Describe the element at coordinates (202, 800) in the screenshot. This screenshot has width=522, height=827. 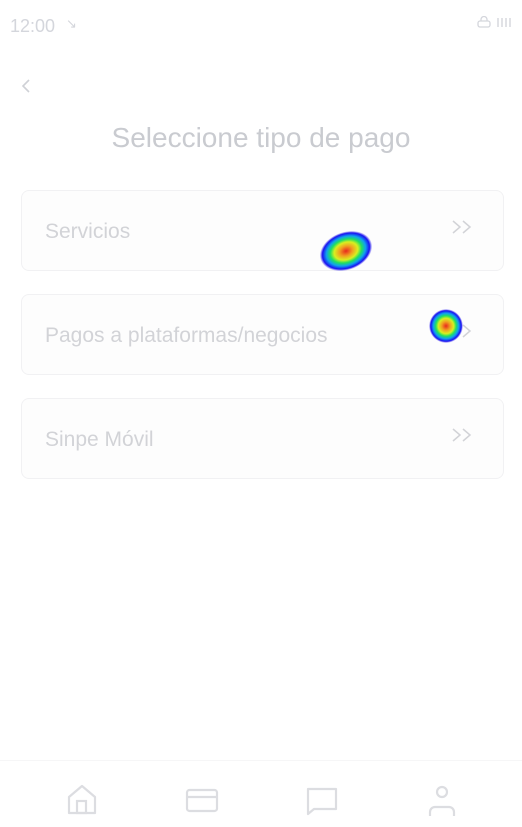
I see `card-icon` at that location.